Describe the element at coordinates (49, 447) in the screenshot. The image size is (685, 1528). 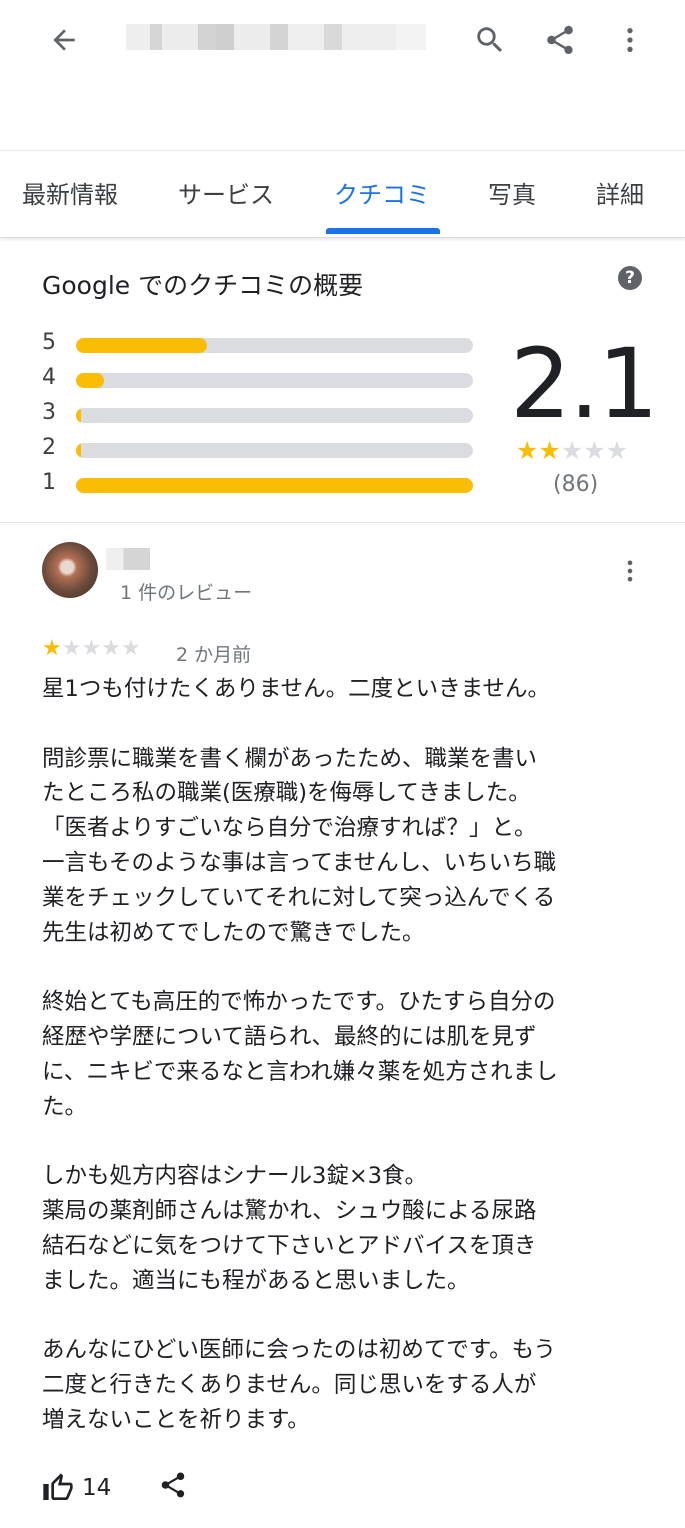
I see `rating-bar-label: 2` at that location.